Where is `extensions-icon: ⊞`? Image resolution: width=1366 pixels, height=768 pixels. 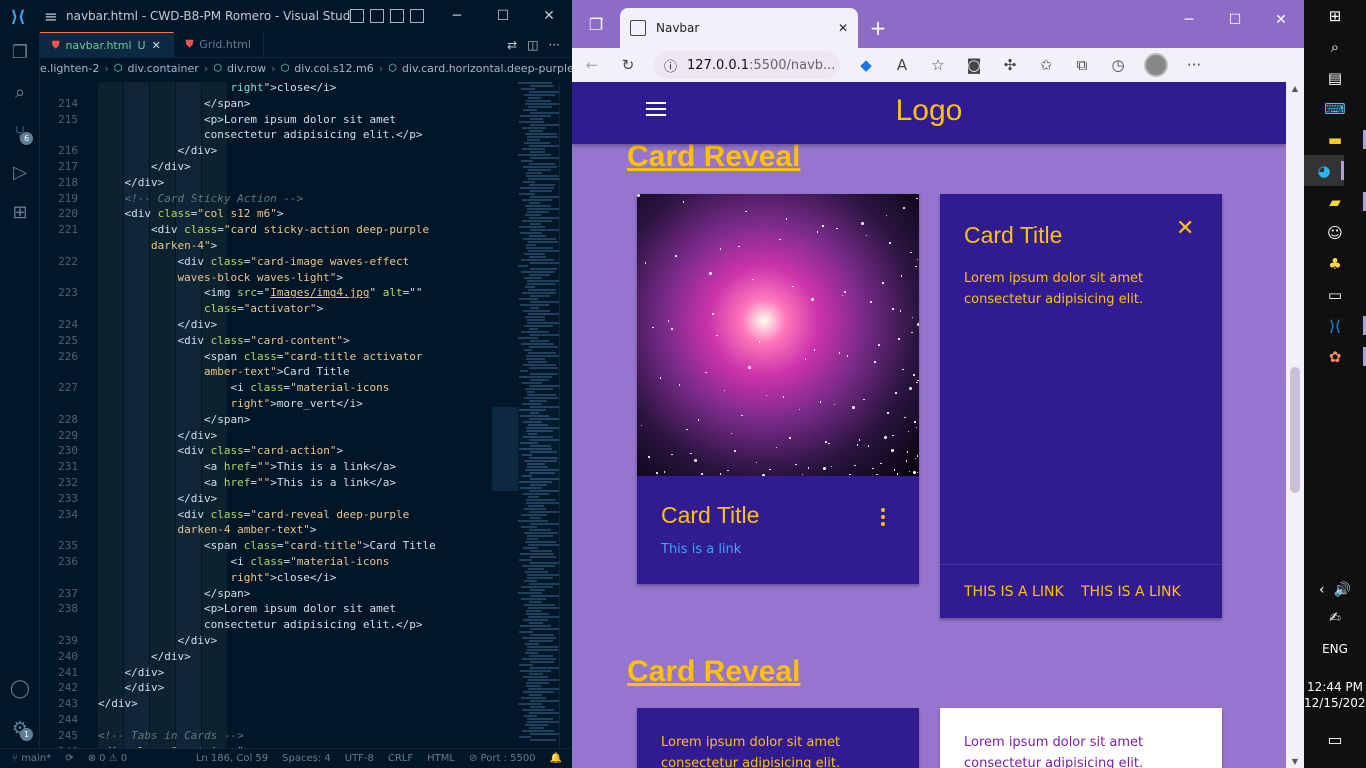
extensions-icon: ⊞ is located at coordinates (20, 212).